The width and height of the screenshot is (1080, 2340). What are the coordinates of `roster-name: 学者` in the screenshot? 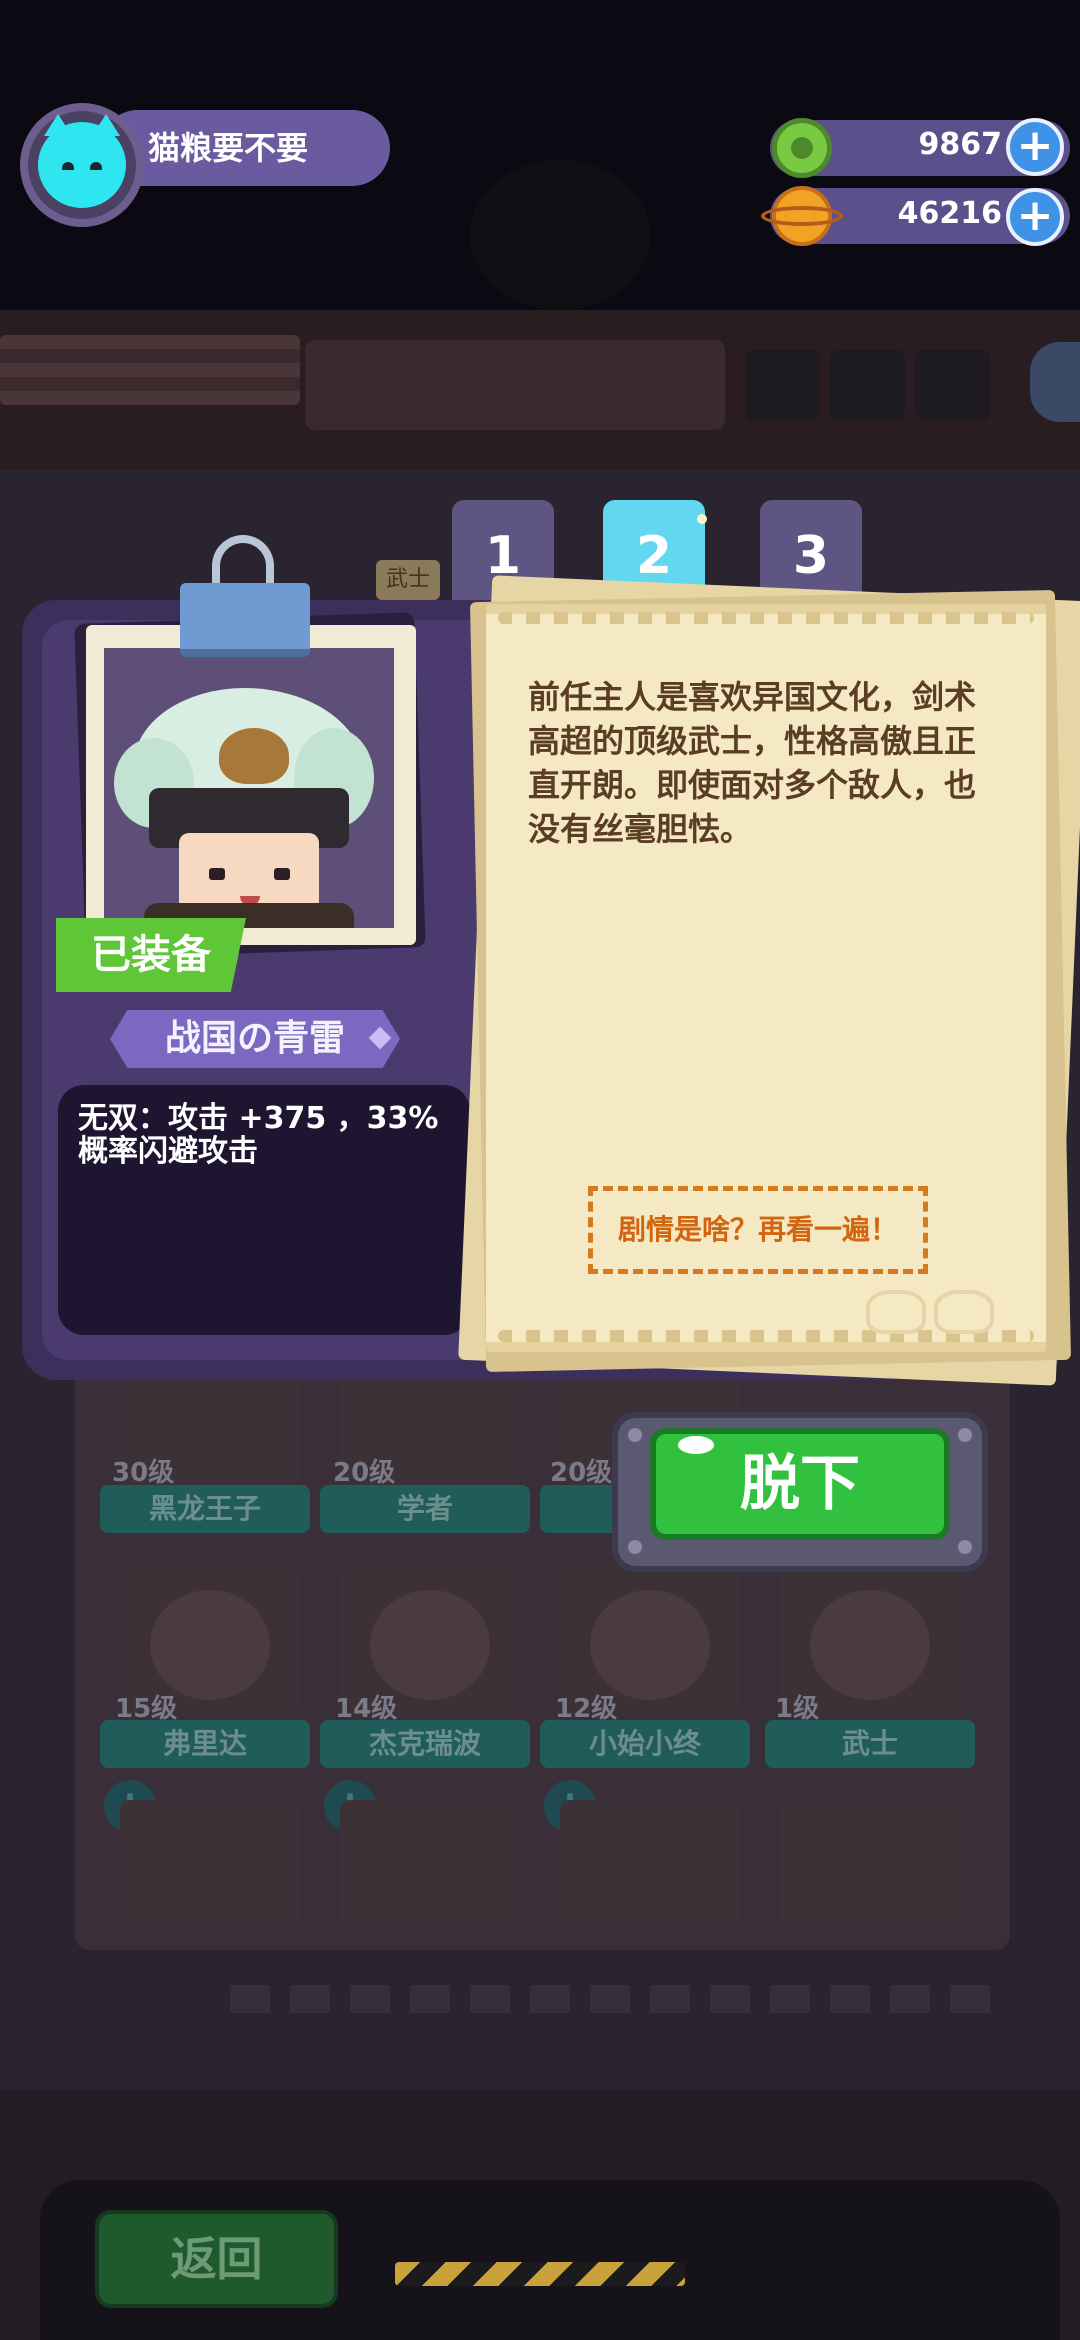 It's located at (425, 1509).